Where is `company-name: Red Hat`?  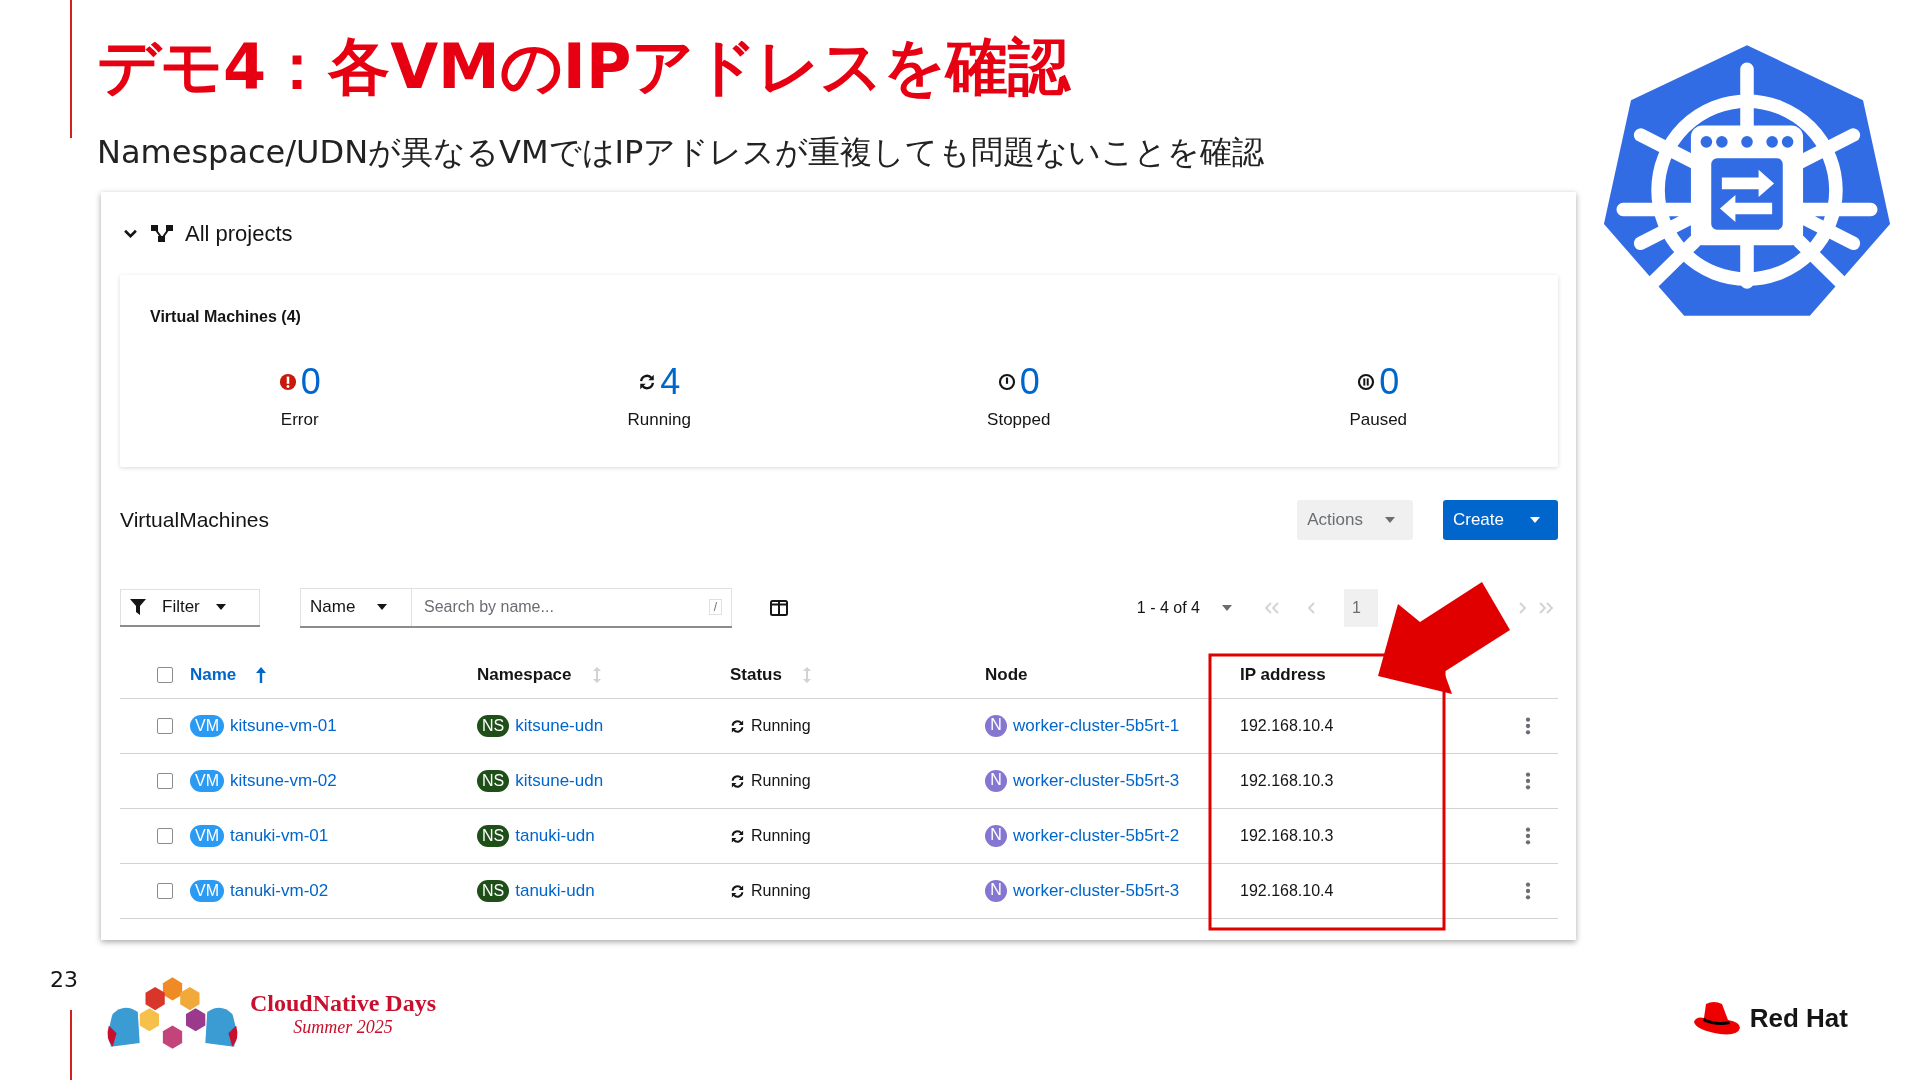
company-name: Red Hat is located at coordinates (1798, 1018).